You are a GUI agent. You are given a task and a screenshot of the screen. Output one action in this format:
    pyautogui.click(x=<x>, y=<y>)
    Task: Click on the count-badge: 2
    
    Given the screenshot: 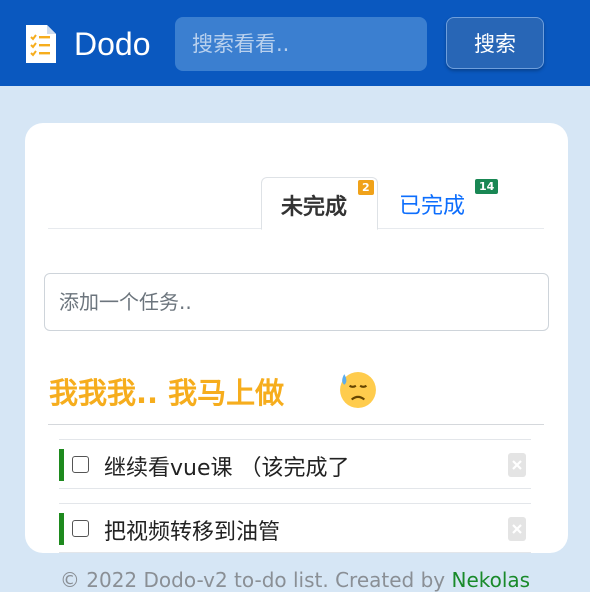 What is the action you would take?
    pyautogui.click(x=366, y=187)
    